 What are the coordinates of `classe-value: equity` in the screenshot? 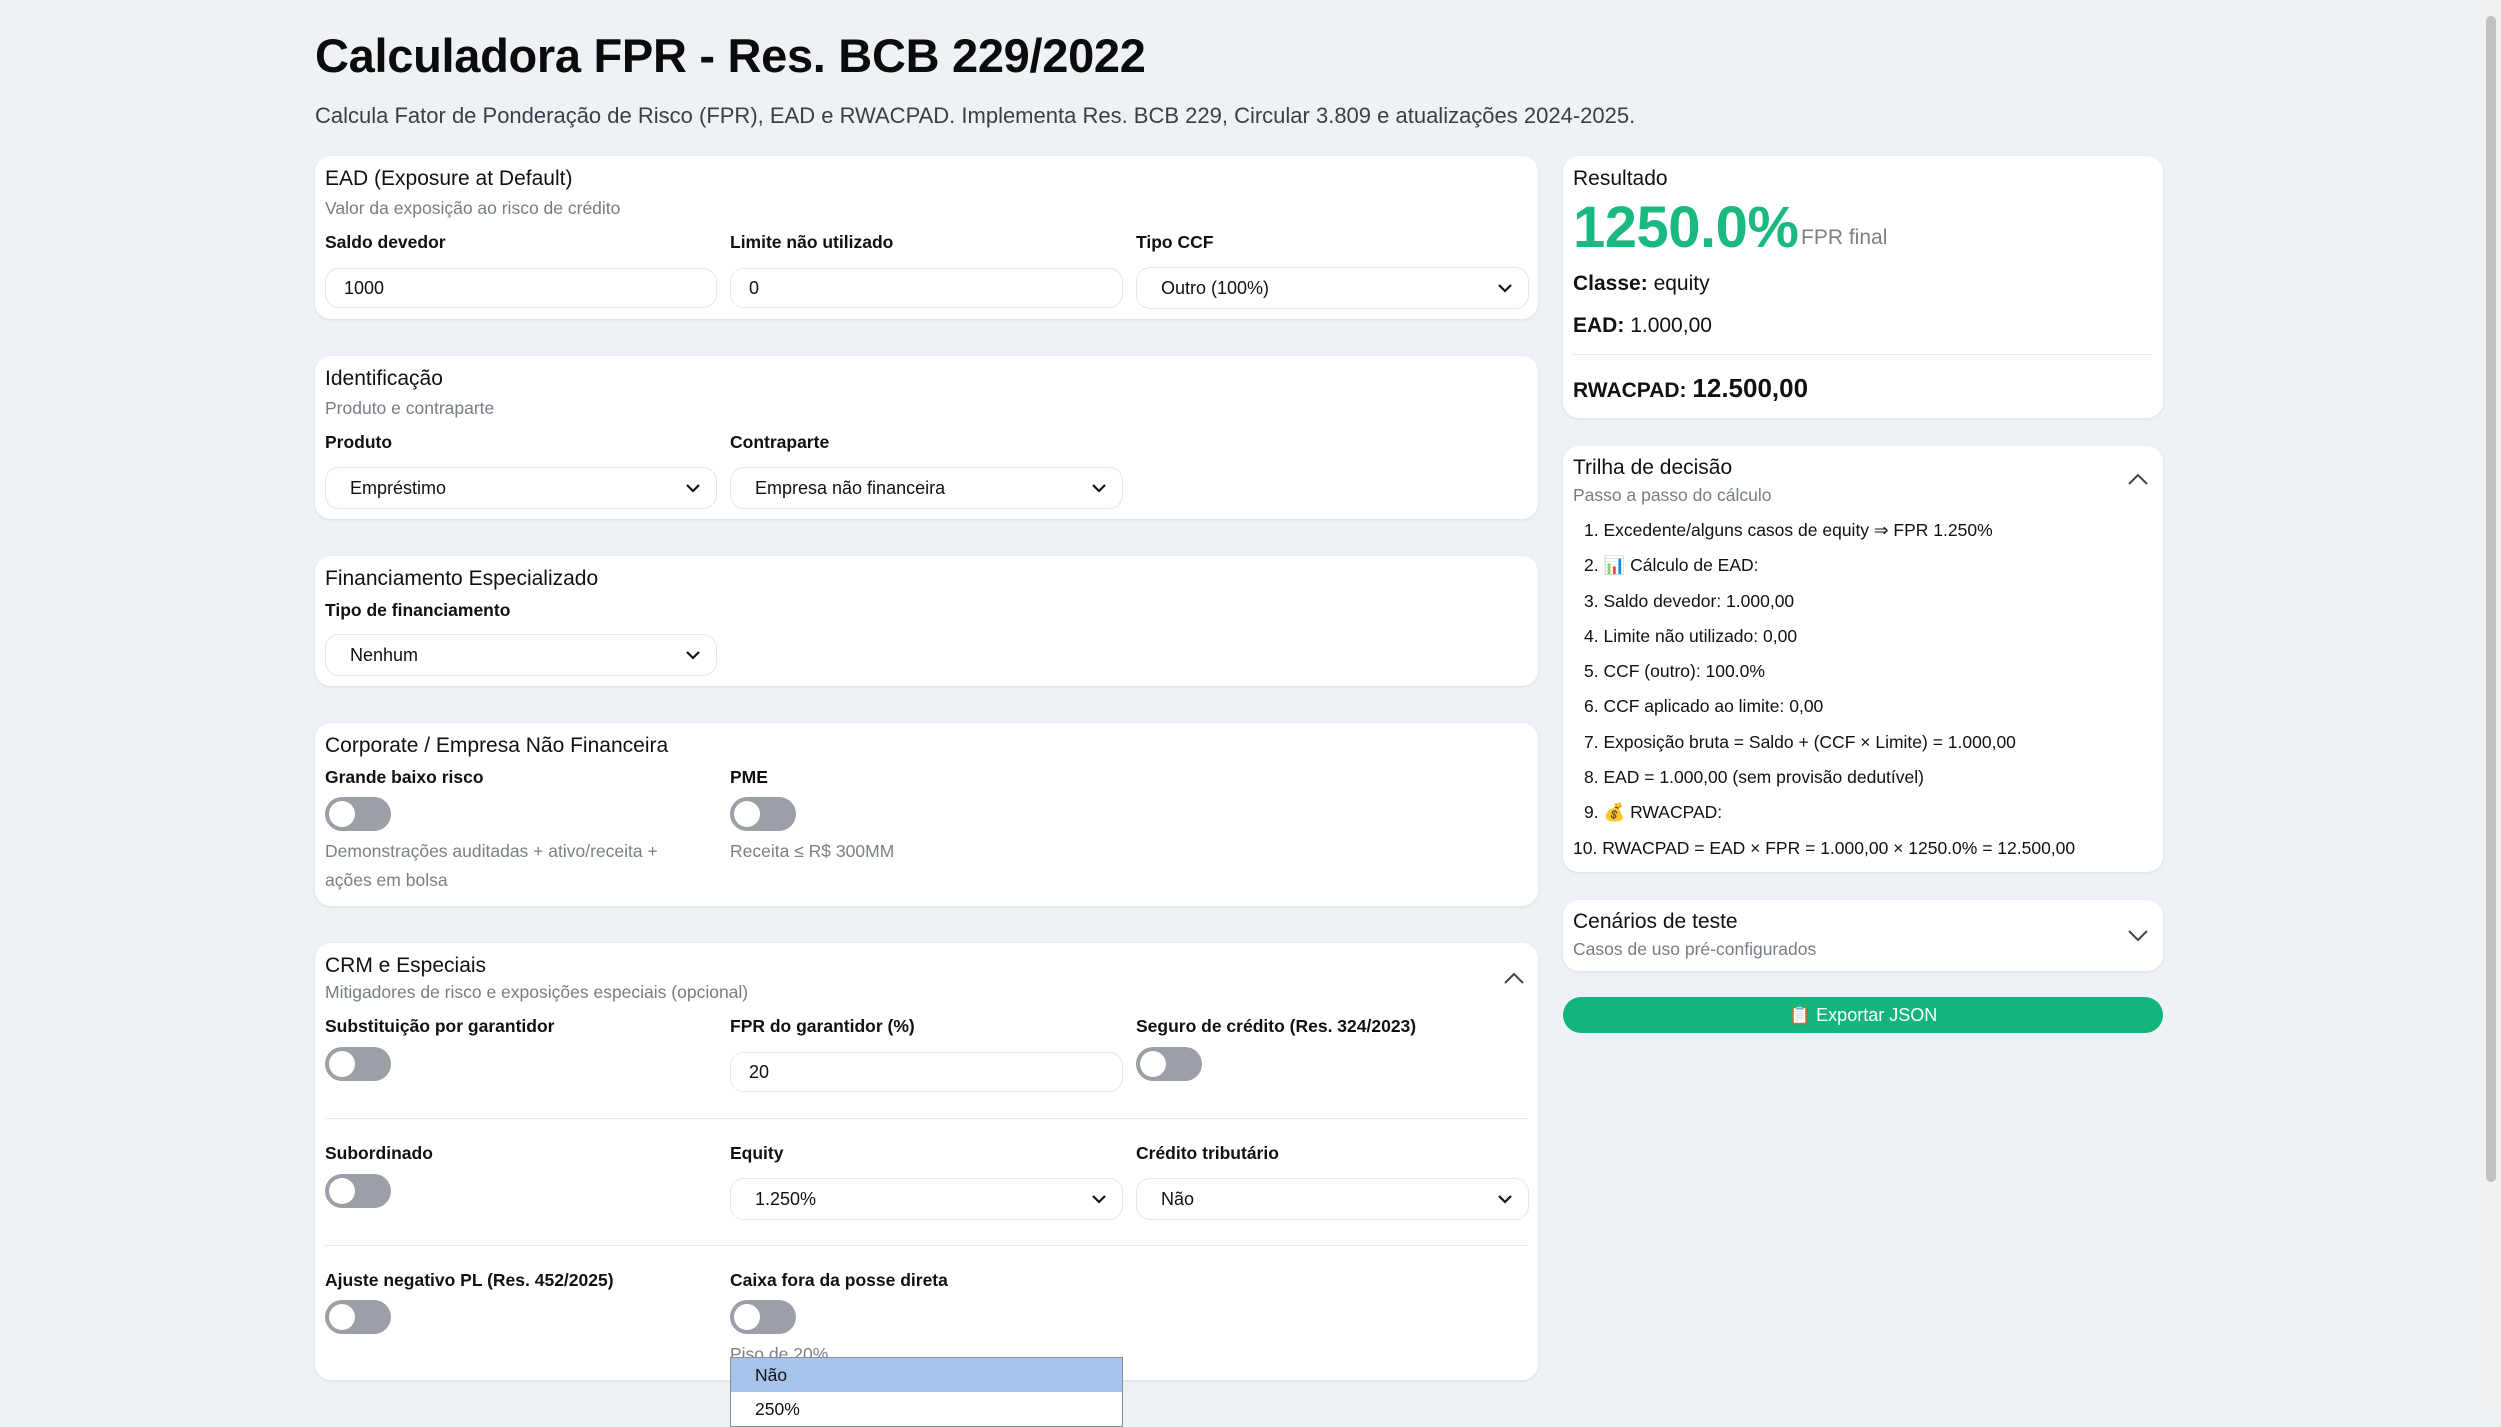 It's located at (1681, 283).